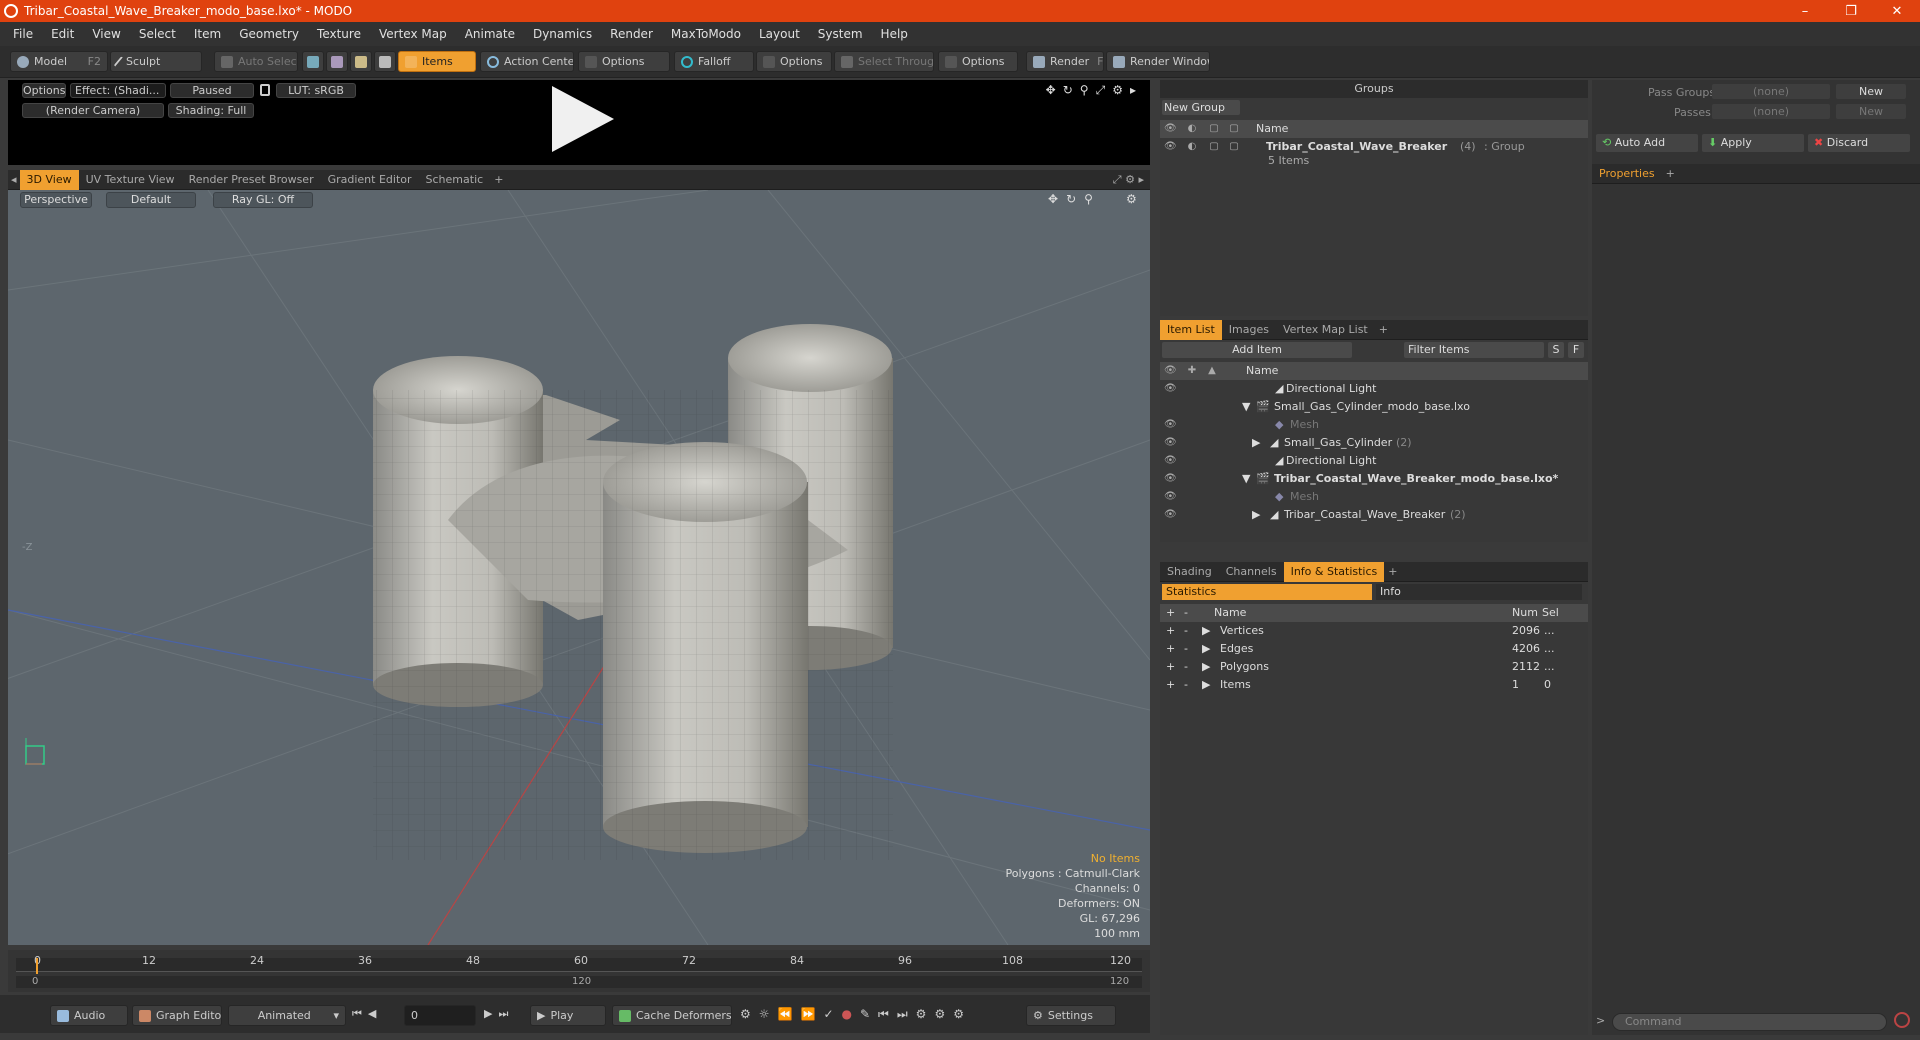 The image size is (1920, 1040). What do you see at coordinates (1576, 350) in the screenshot?
I see `f-toggle: F` at bounding box center [1576, 350].